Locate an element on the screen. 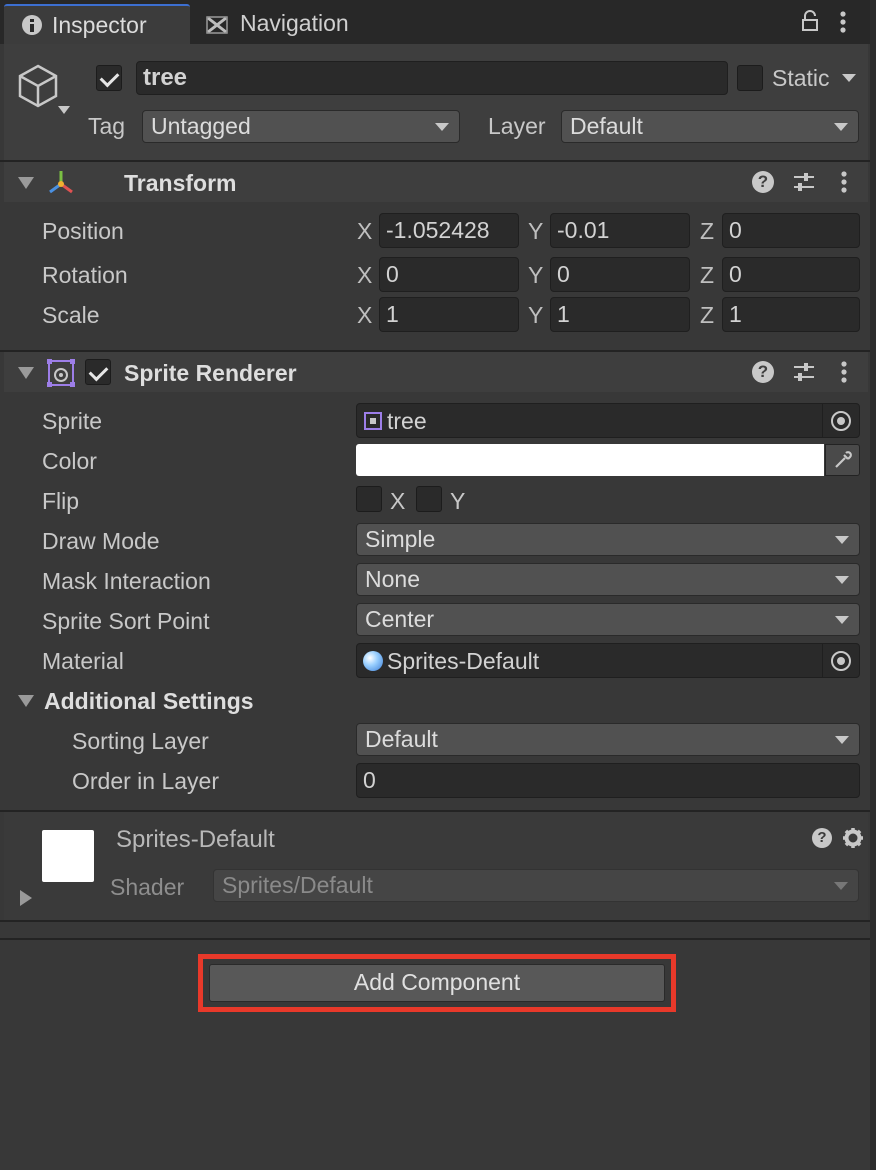  order-in-layer-value: 0 is located at coordinates (369, 780).